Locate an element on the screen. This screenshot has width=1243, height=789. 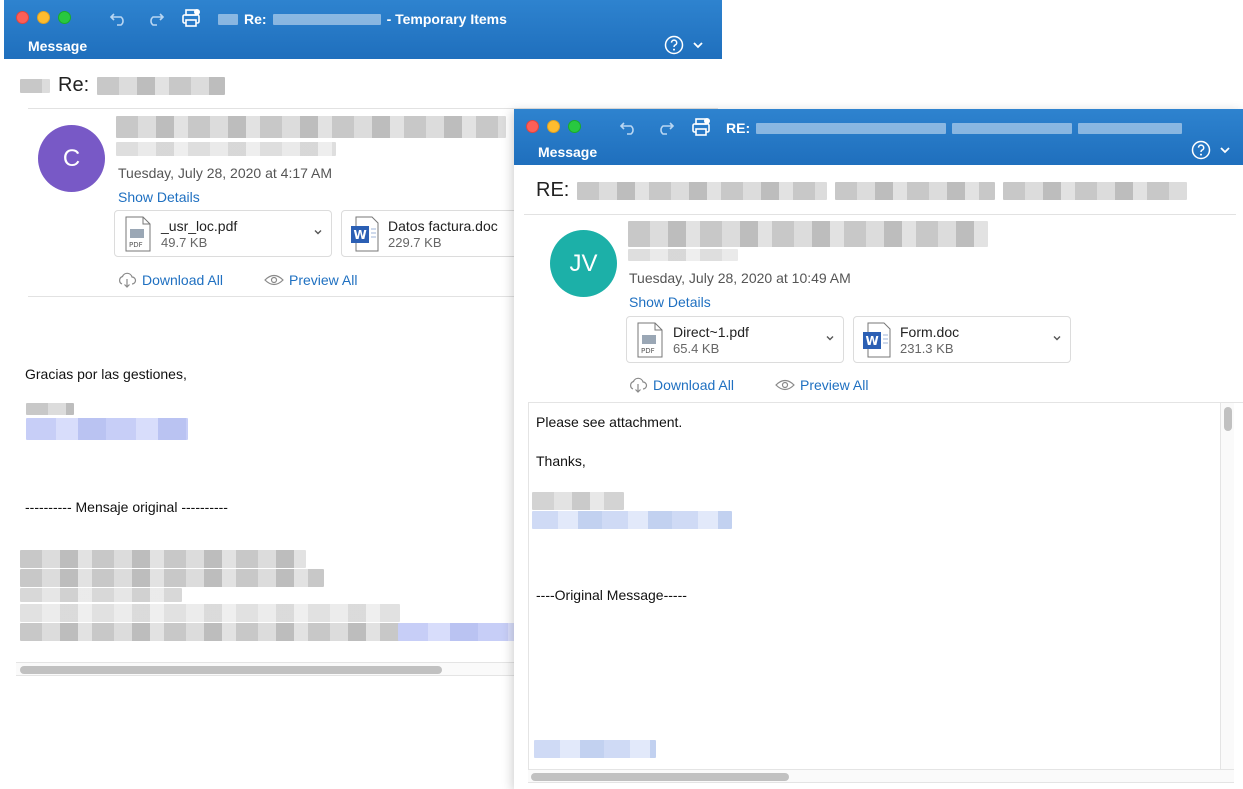
attachment-size: 231.3 KB is located at coordinates (927, 348).